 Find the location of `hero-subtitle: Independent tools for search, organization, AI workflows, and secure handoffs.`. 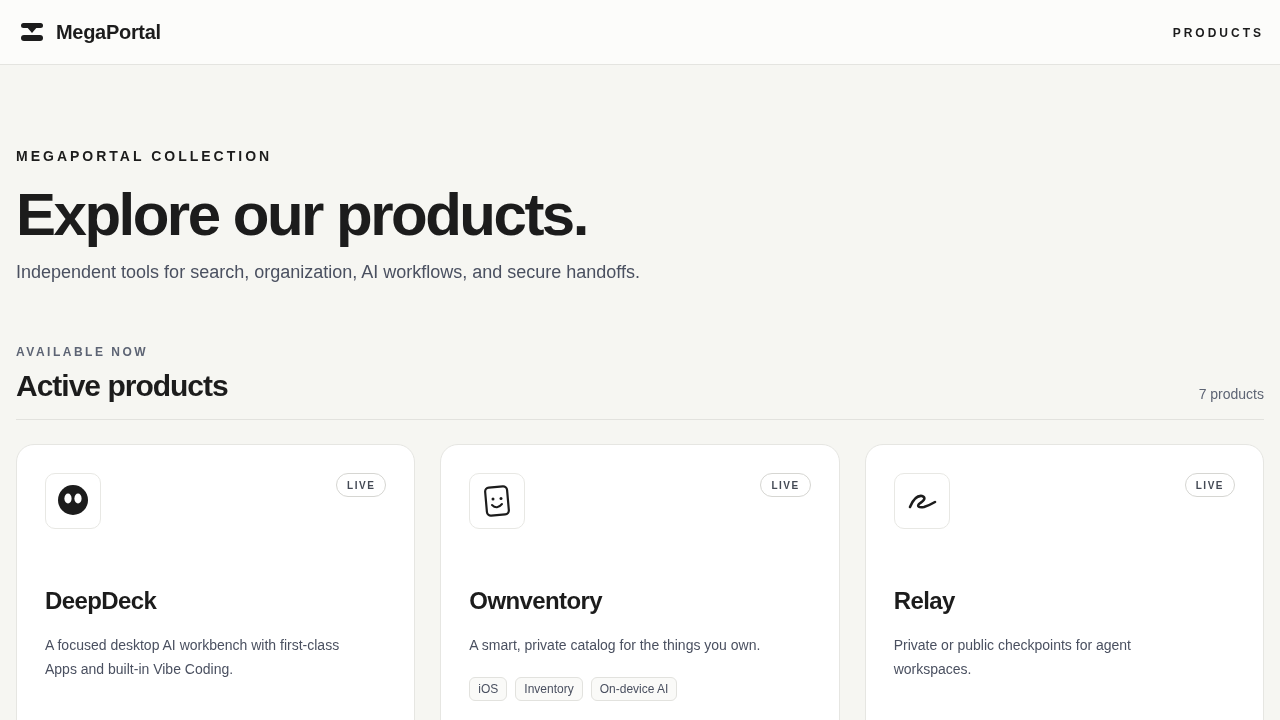

hero-subtitle: Independent tools for search, organization, AI workflows, and secure handoffs. is located at coordinates (329, 272).